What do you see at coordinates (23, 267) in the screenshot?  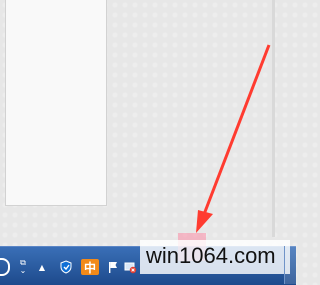 I see `tray-display-icon: ⧉ ⌄` at bounding box center [23, 267].